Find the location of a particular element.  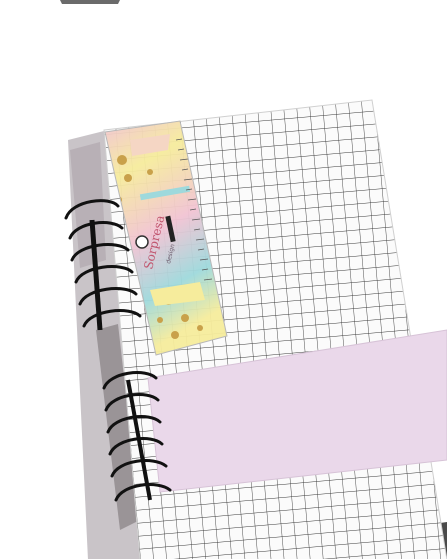

top-shadow is located at coordinates (90, 2).